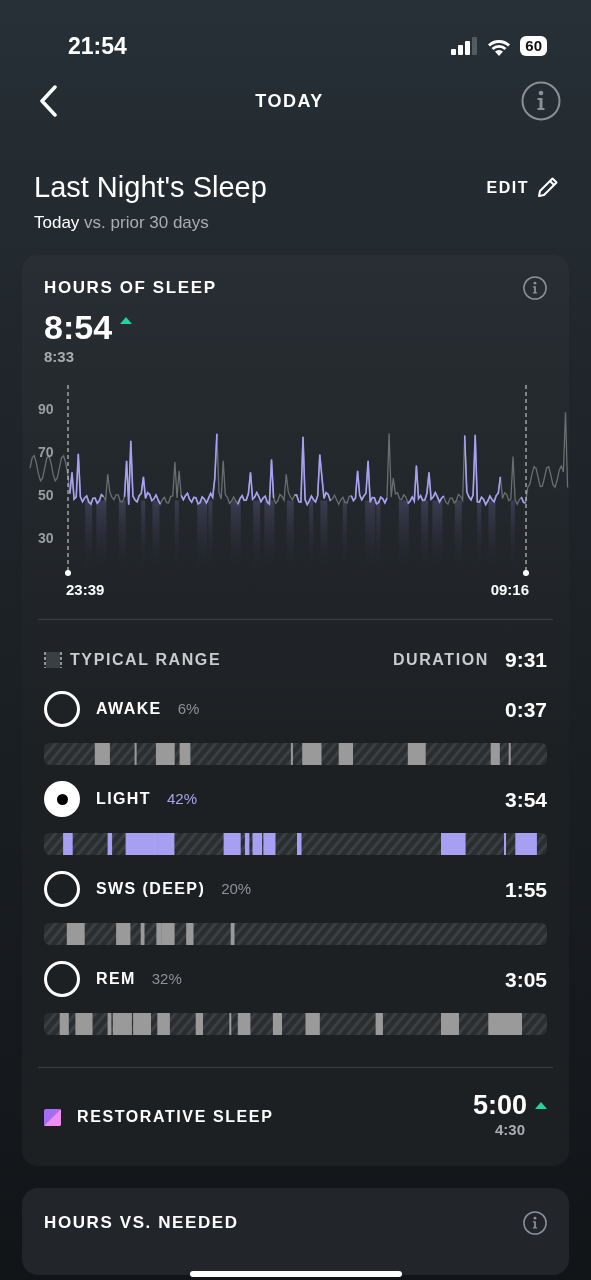 The height and width of the screenshot is (1280, 591). What do you see at coordinates (123, 799) in the screenshot?
I see `stage-name: LIGHT` at bounding box center [123, 799].